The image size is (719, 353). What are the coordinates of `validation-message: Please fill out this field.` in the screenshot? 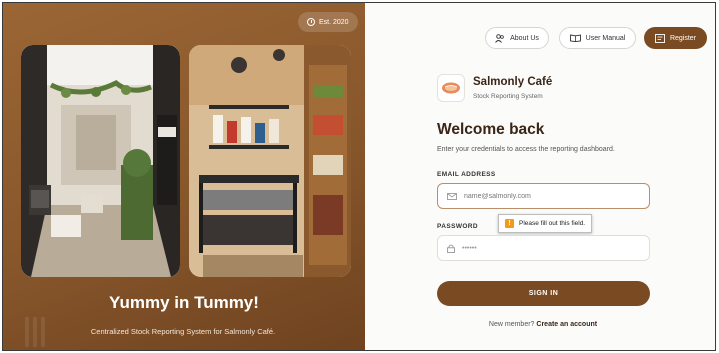 It's located at (552, 223).